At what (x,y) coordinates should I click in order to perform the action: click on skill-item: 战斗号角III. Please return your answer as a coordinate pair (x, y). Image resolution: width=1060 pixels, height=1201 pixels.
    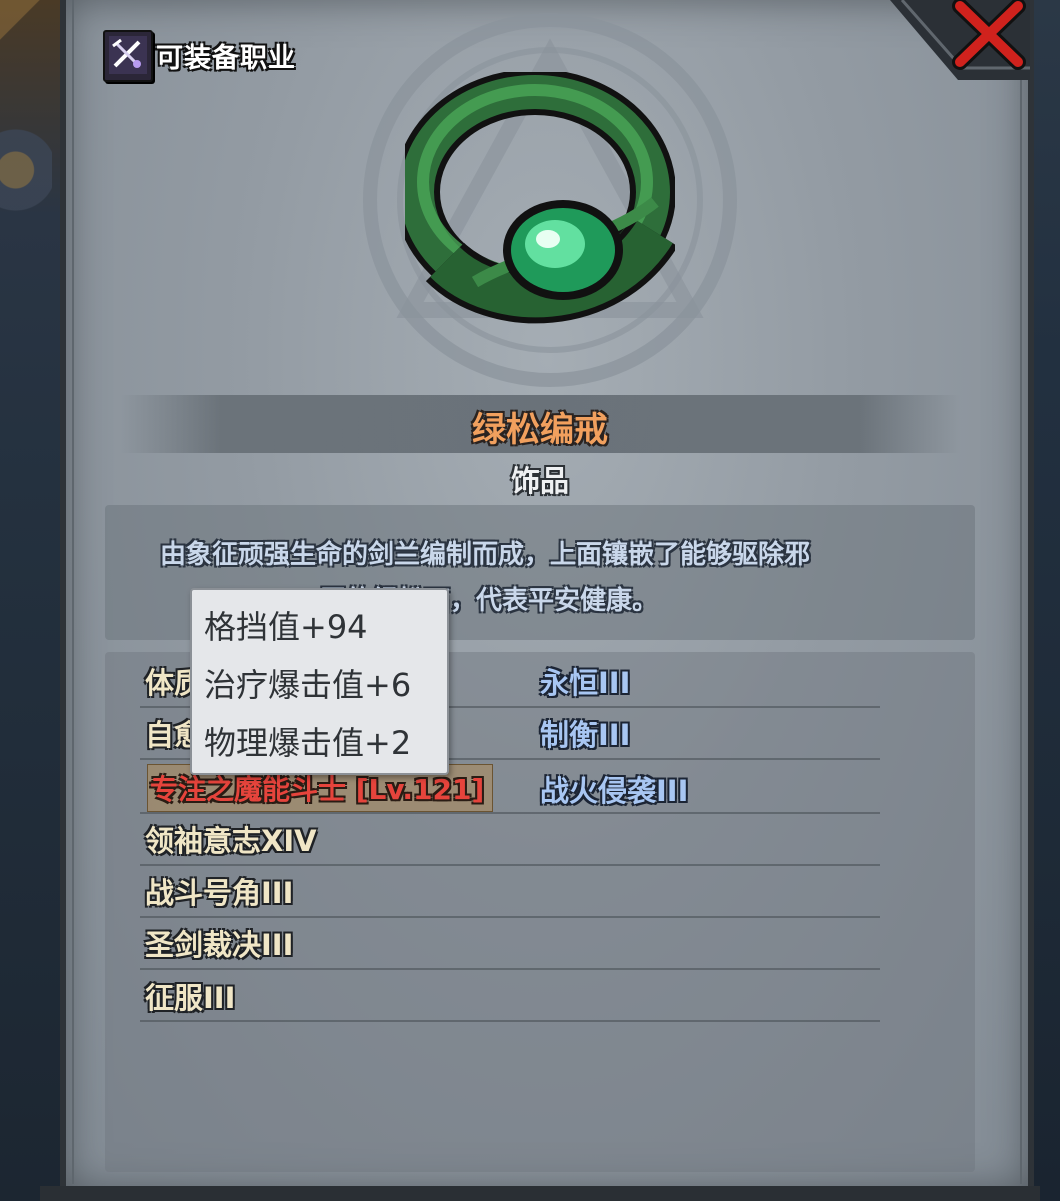
    Looking at the image, I should click on (219, 891).